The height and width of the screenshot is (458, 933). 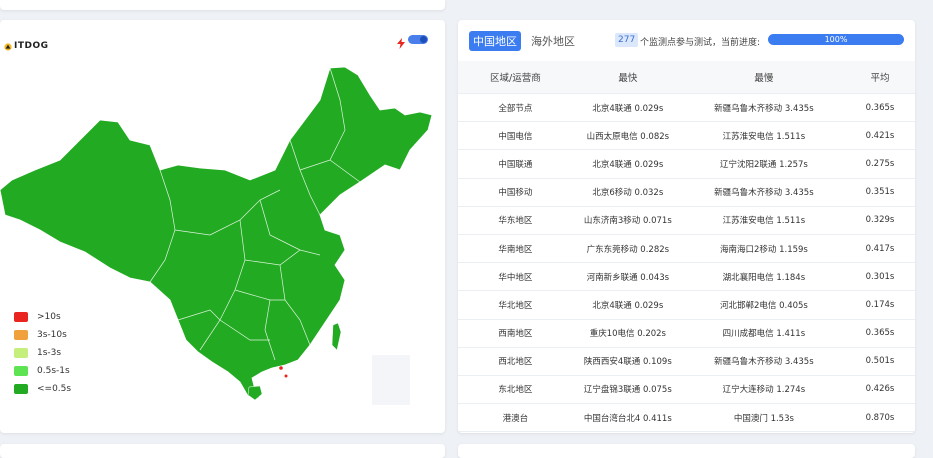 What do you see at coordinates (515, 361) in the screenshot?
I see `cell-region: 西北地区` at bounding box center [515, 361].